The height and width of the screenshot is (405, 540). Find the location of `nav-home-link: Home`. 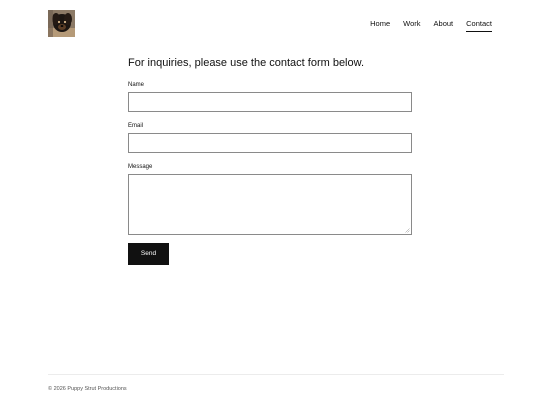

nav-home-link: Home is located at coordinates (380, 25).